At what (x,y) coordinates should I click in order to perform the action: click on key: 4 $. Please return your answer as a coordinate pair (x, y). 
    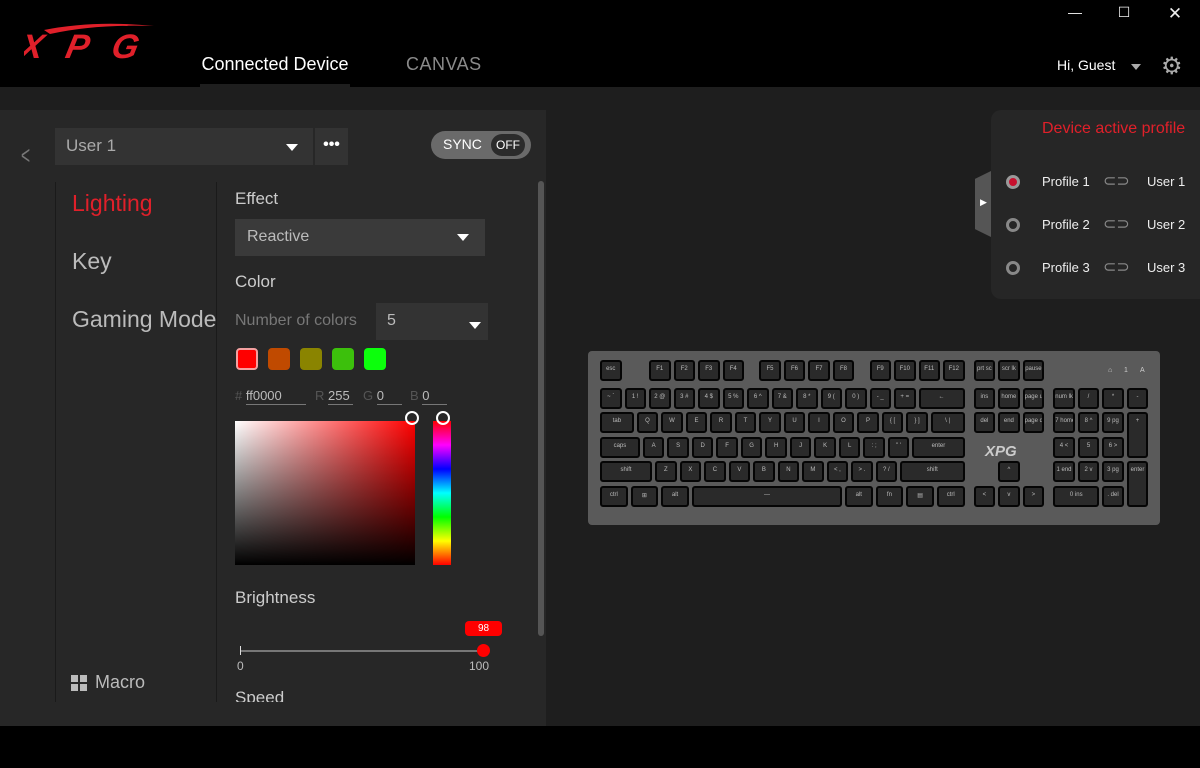
    Looking at the image, I should click on (709, 398).